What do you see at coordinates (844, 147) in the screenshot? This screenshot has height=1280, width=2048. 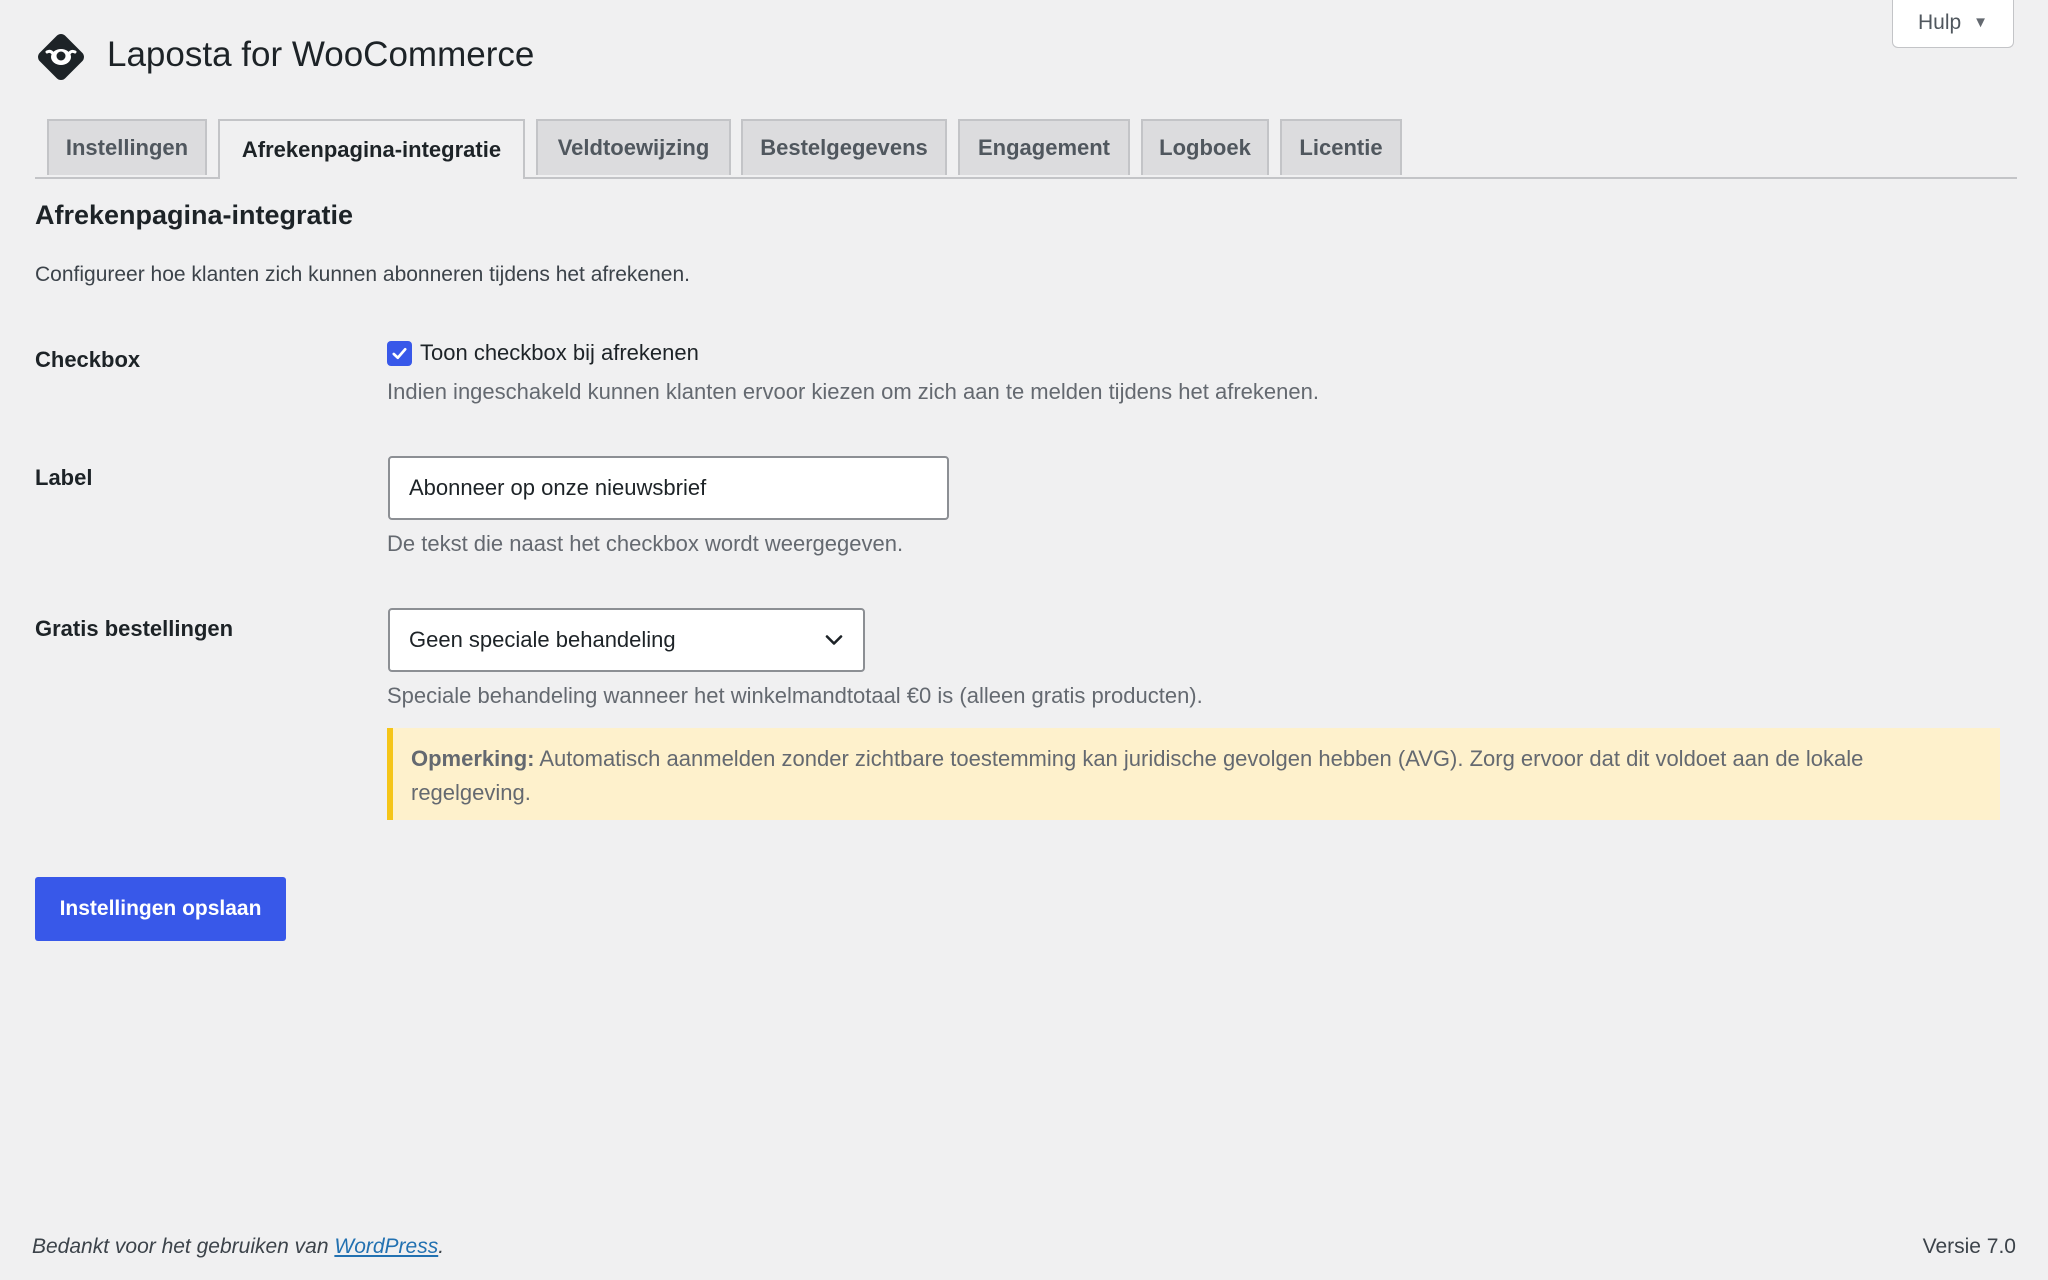 I see `tab-bestelgegevens: Bestelgegevens` at bounding box center [844, 147].